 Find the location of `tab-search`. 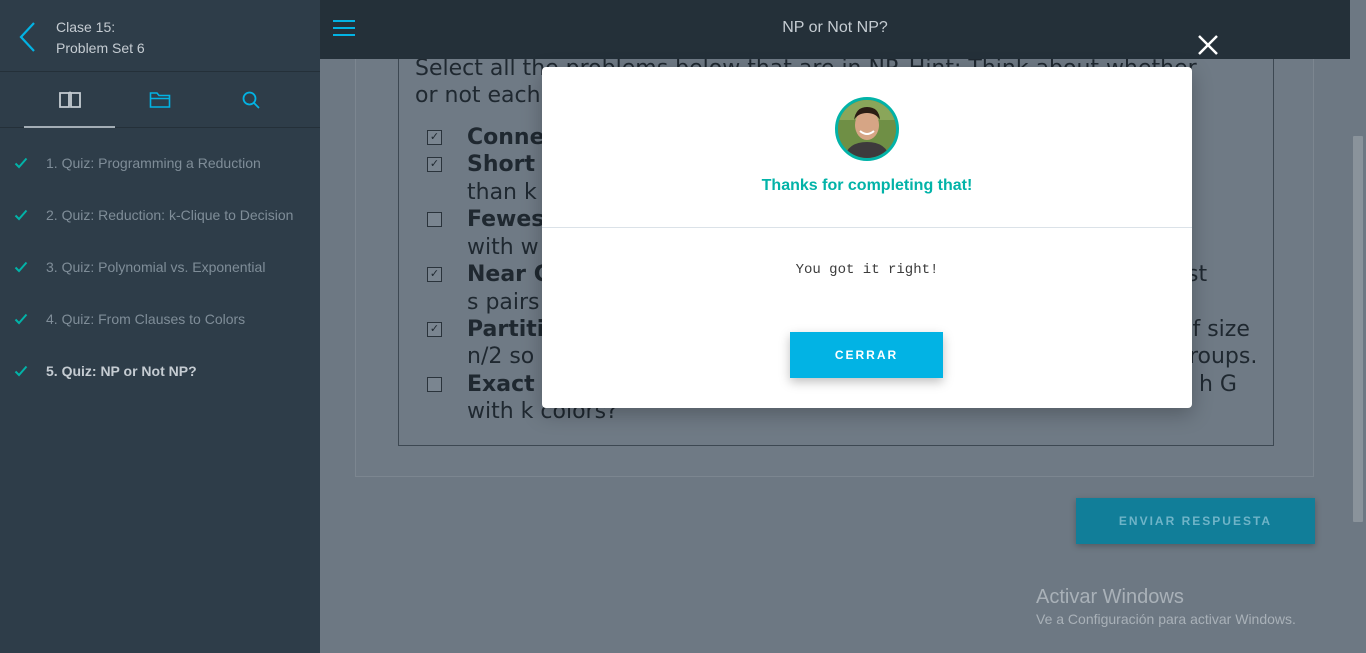

tab-search is located at coordinates (250, 100).